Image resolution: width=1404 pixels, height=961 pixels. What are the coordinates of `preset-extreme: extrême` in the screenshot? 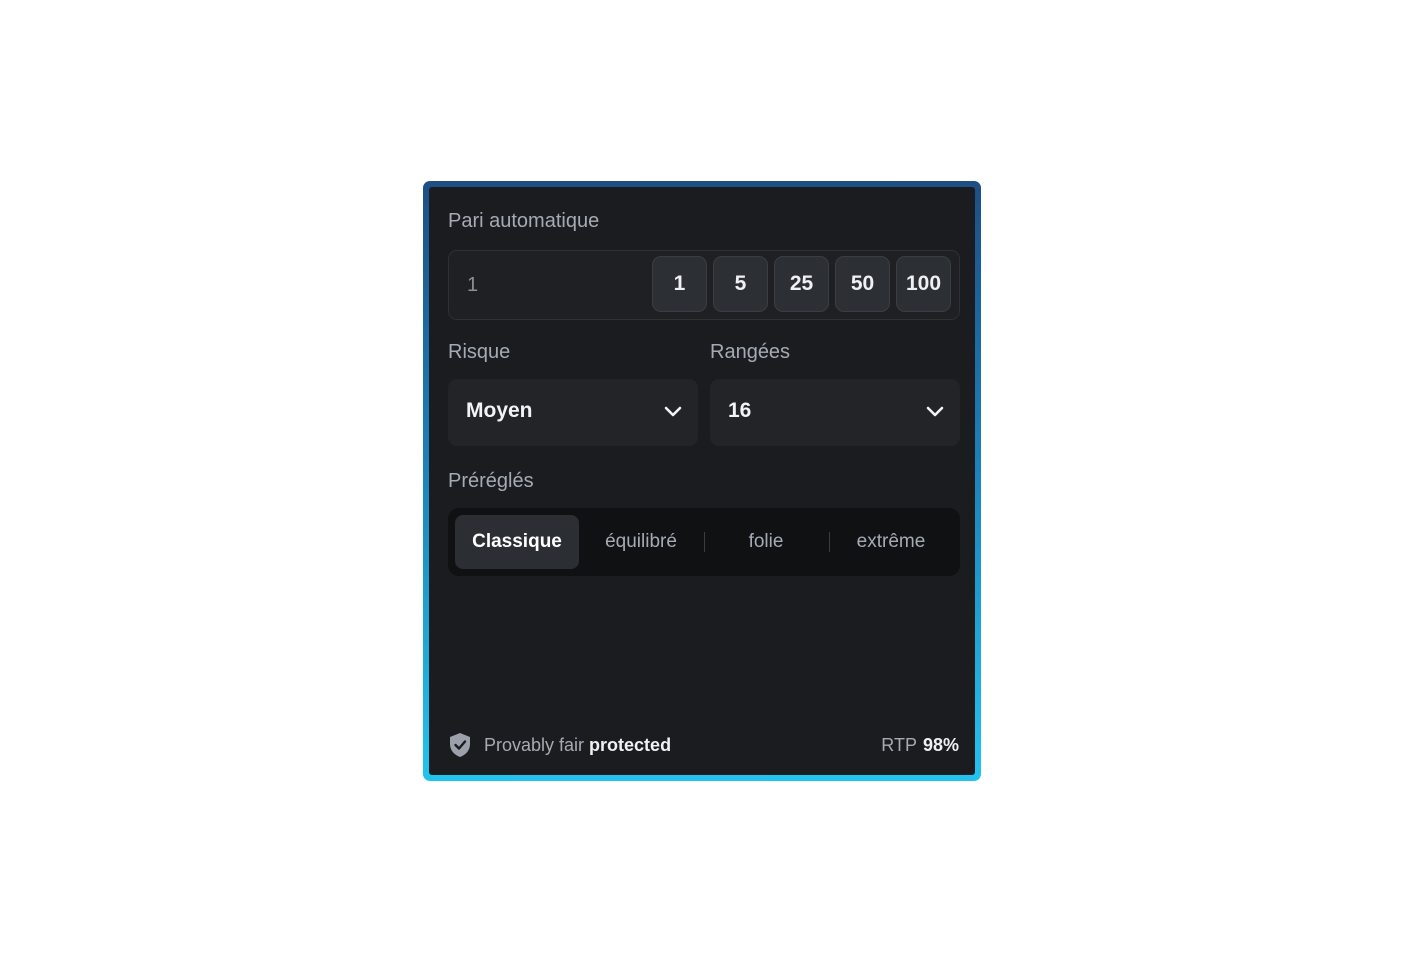 It's located at (891, 542).